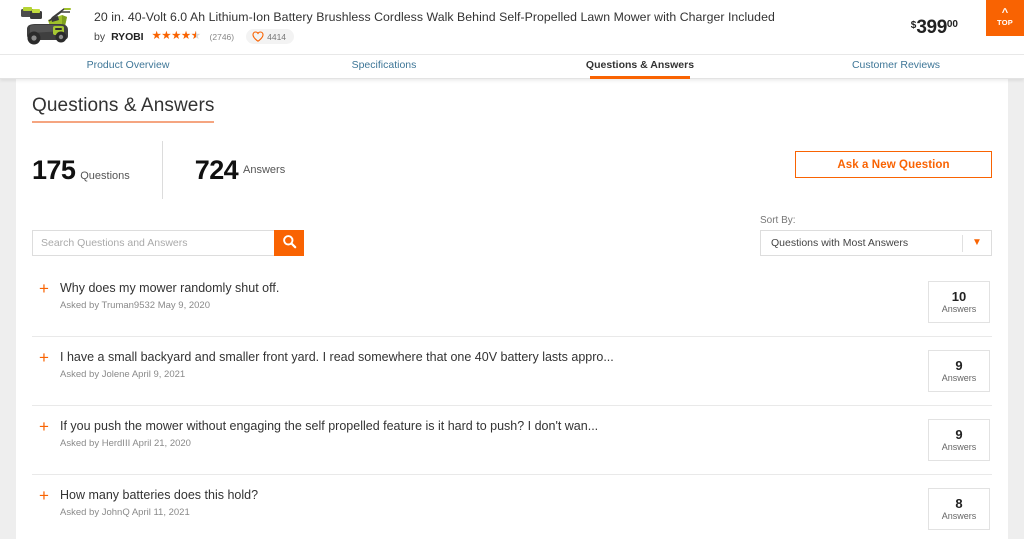  What do you see at coordinates (258, 36) in the screenshot?
I see `heart-icon` at bounding box center [258, 36].